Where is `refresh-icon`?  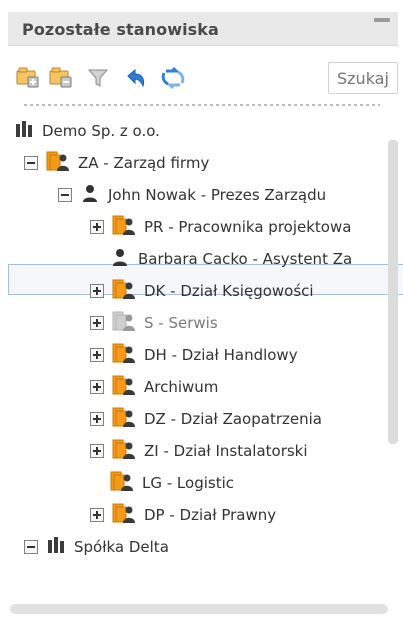 refresh-icon is located at coordinates (173, 78).